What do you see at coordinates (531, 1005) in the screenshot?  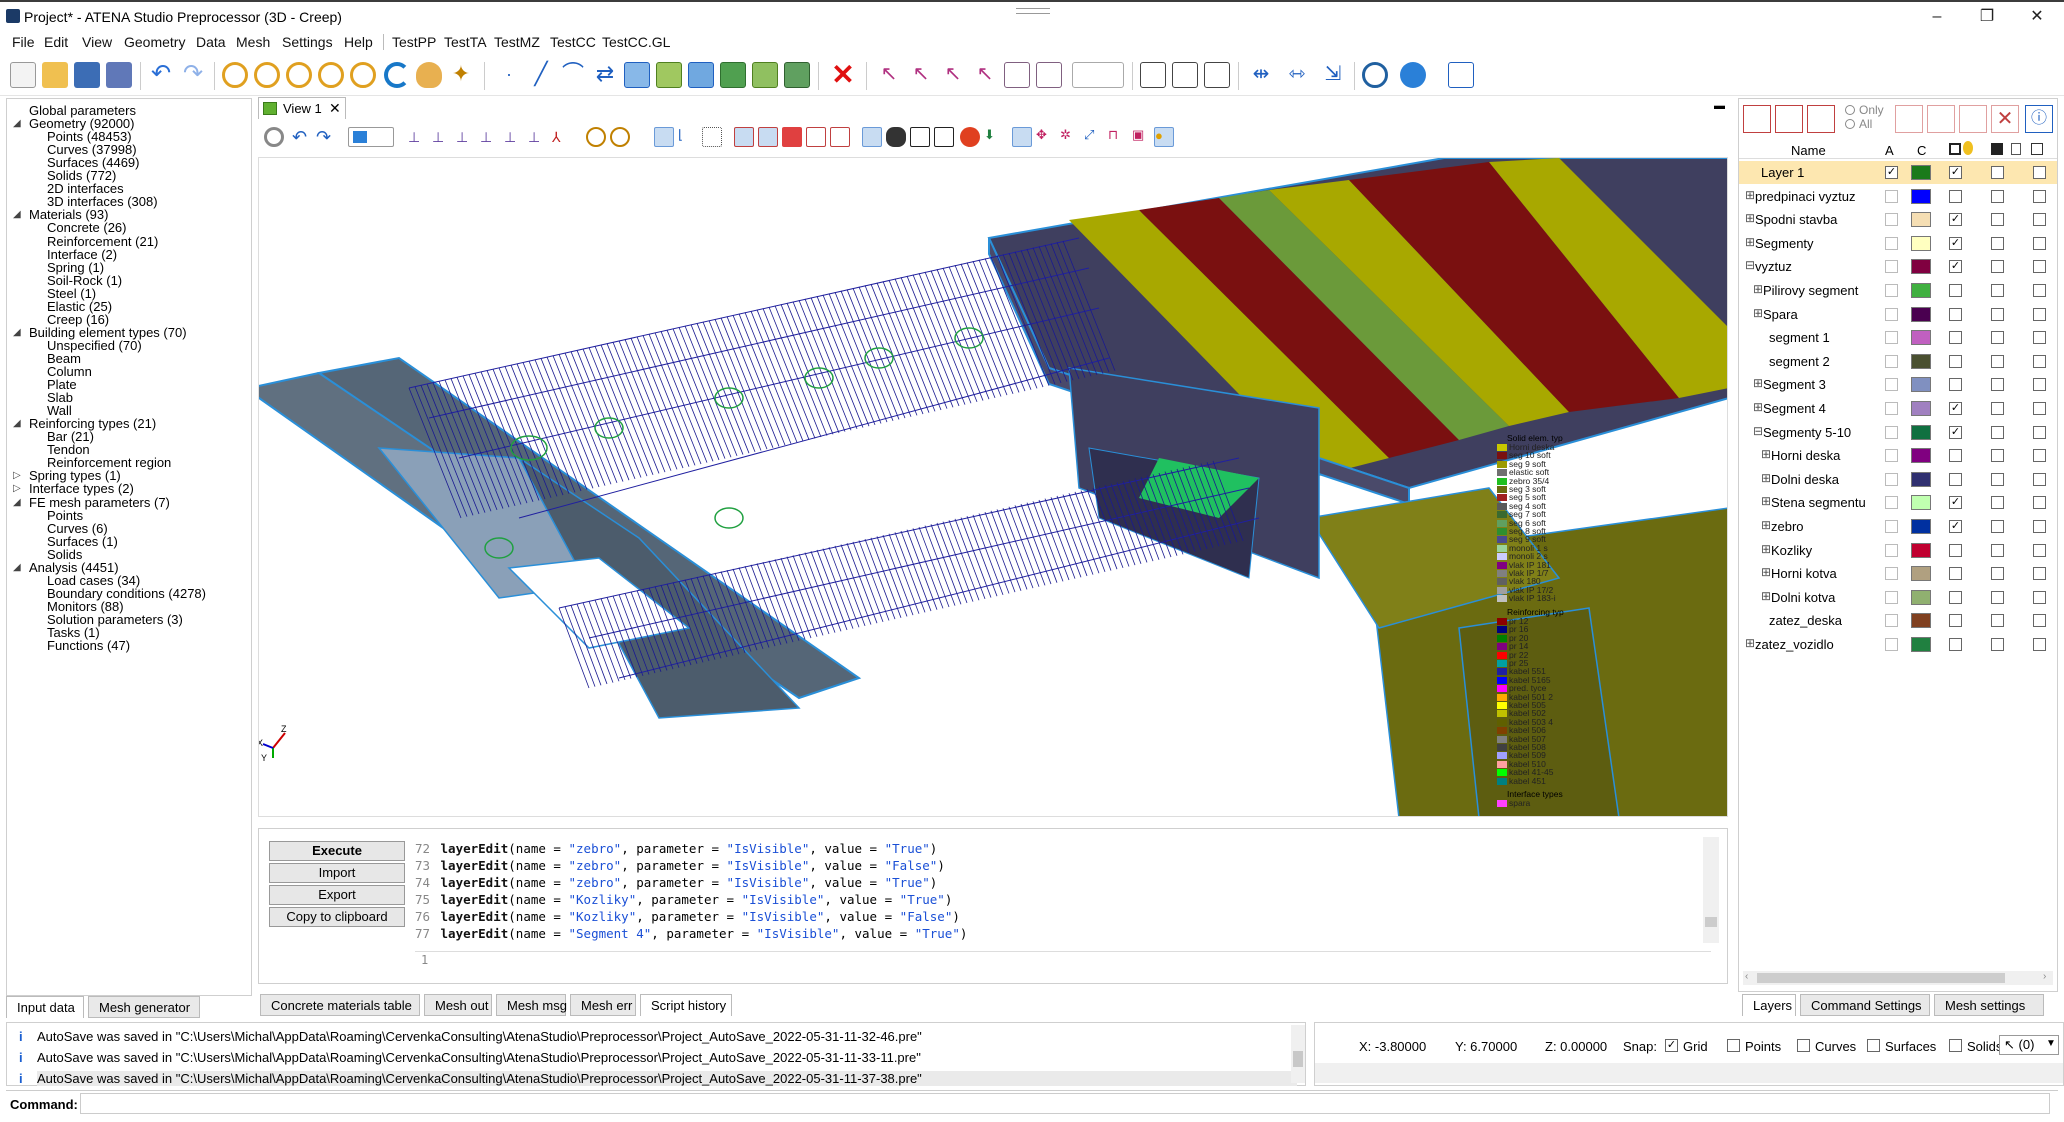 I see `tab-mesh-msg: Mesh msg` at bounding box center [531, 1005].